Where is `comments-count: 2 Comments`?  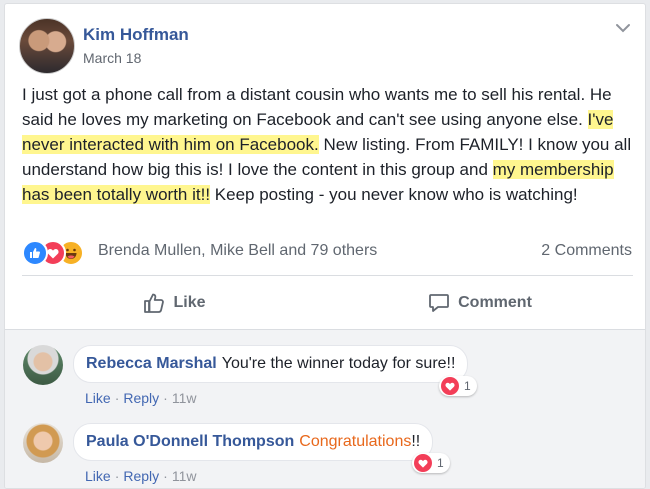 comments-count: 2 Comments is located at coordinates (586, 251).